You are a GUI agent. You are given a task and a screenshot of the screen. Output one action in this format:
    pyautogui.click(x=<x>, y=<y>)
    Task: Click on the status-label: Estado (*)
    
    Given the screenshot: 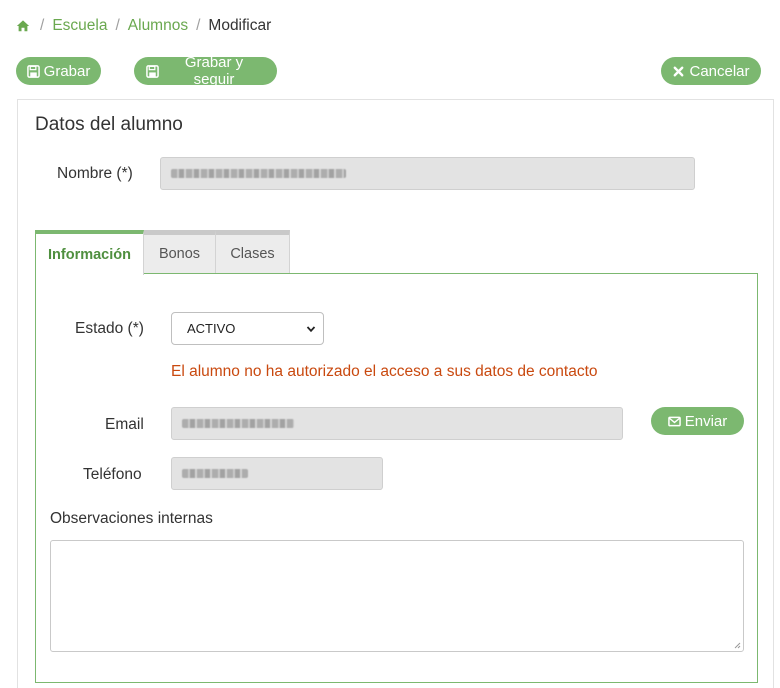 What is the action you would take?
    pyautogui.click(x=109, y=328)
    